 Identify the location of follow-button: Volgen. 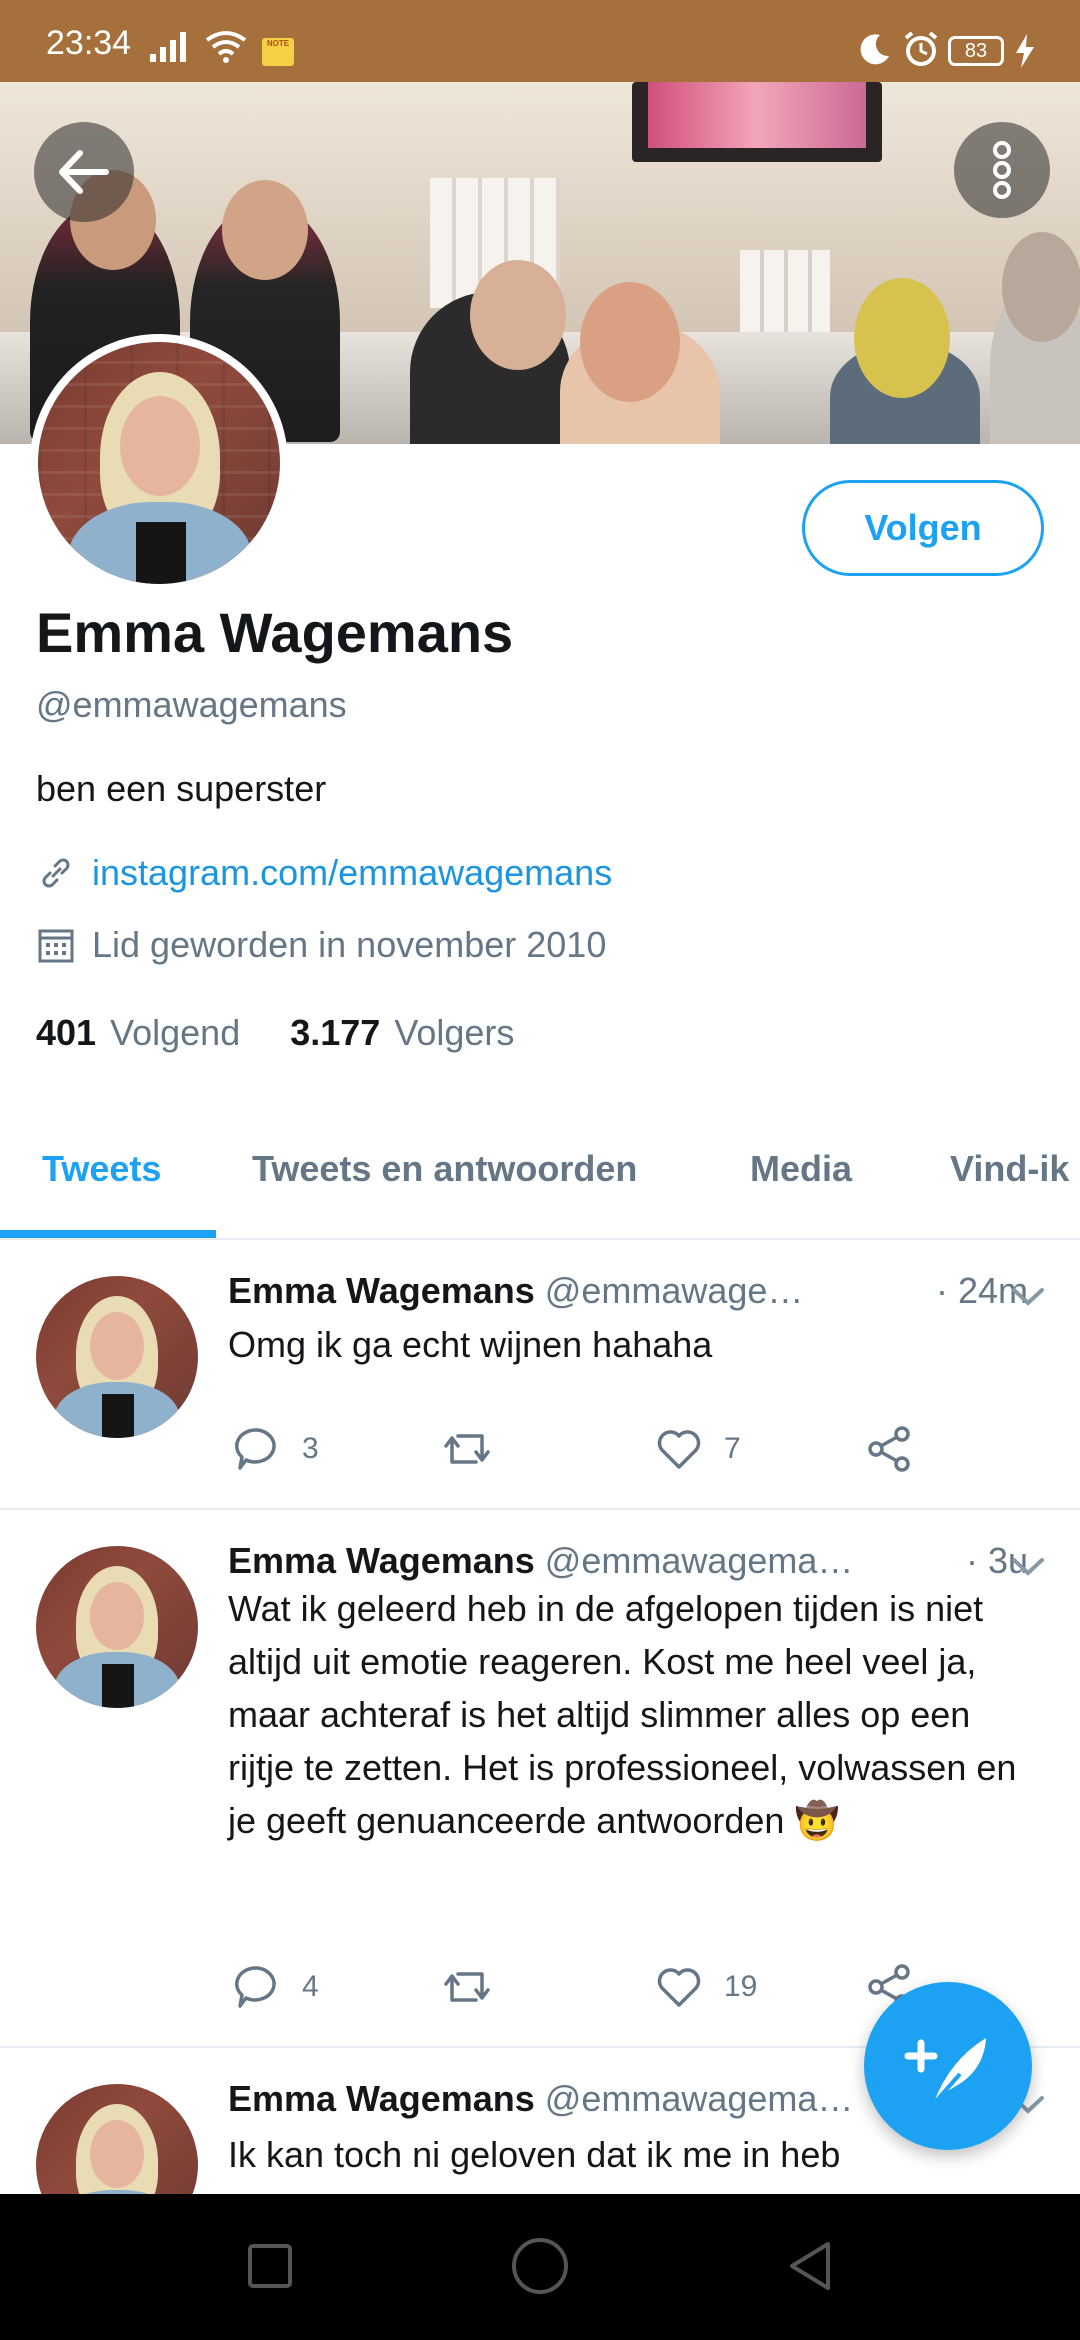
(923, 528).